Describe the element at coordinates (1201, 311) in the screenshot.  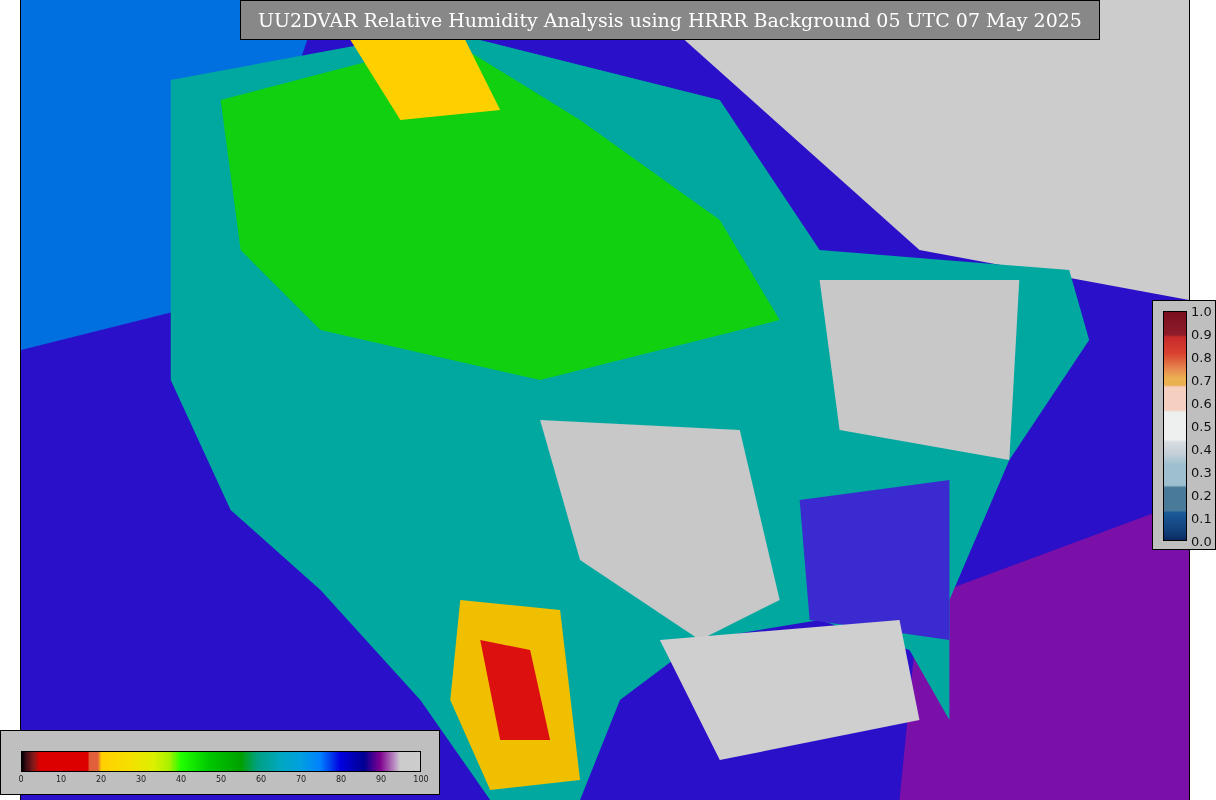
I see `tick-label: 1.0` at that location.